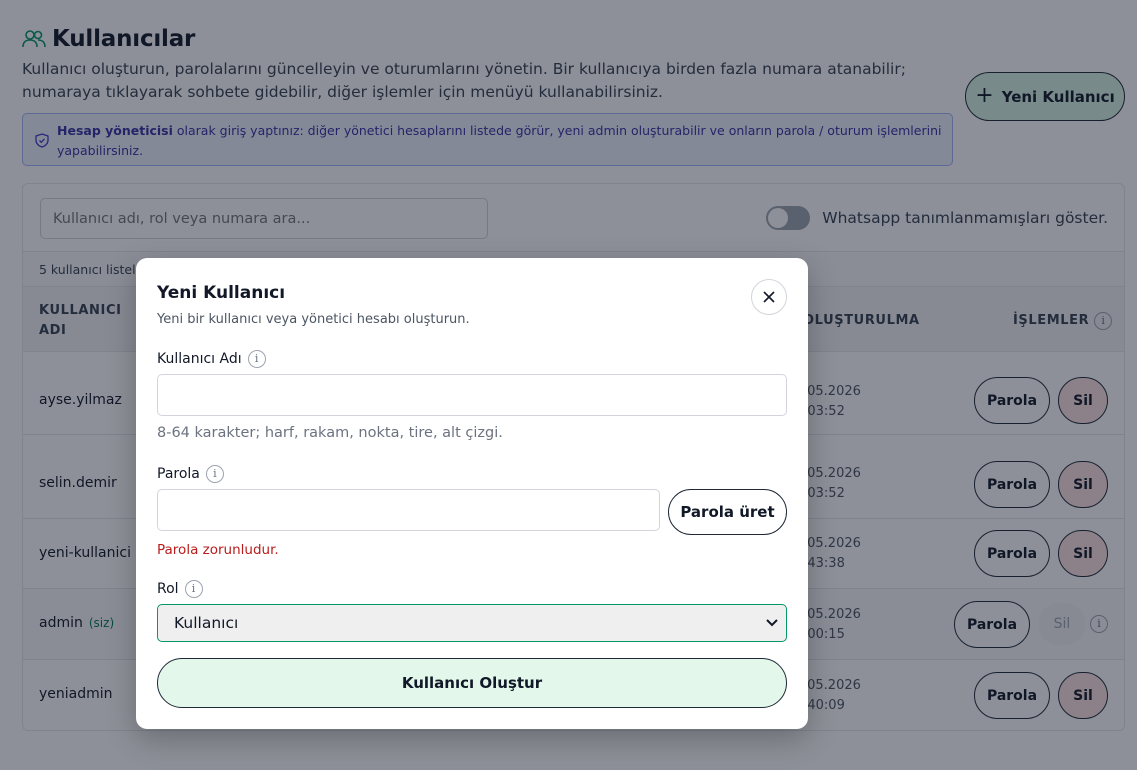  I want to click on password-input, so click(408, 510).